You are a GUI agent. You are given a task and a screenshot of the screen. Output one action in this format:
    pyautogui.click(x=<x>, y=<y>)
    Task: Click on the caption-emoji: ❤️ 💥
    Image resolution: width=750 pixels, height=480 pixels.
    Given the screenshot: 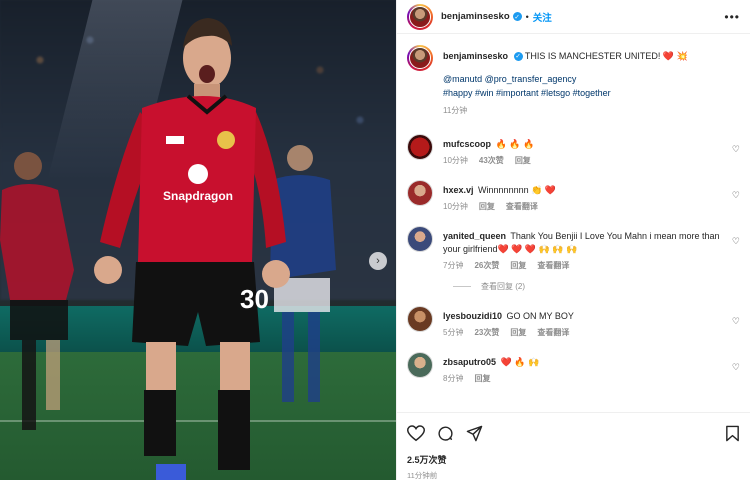 What is the action you would take?
    pyautogui.click(x=675, y=56)
    